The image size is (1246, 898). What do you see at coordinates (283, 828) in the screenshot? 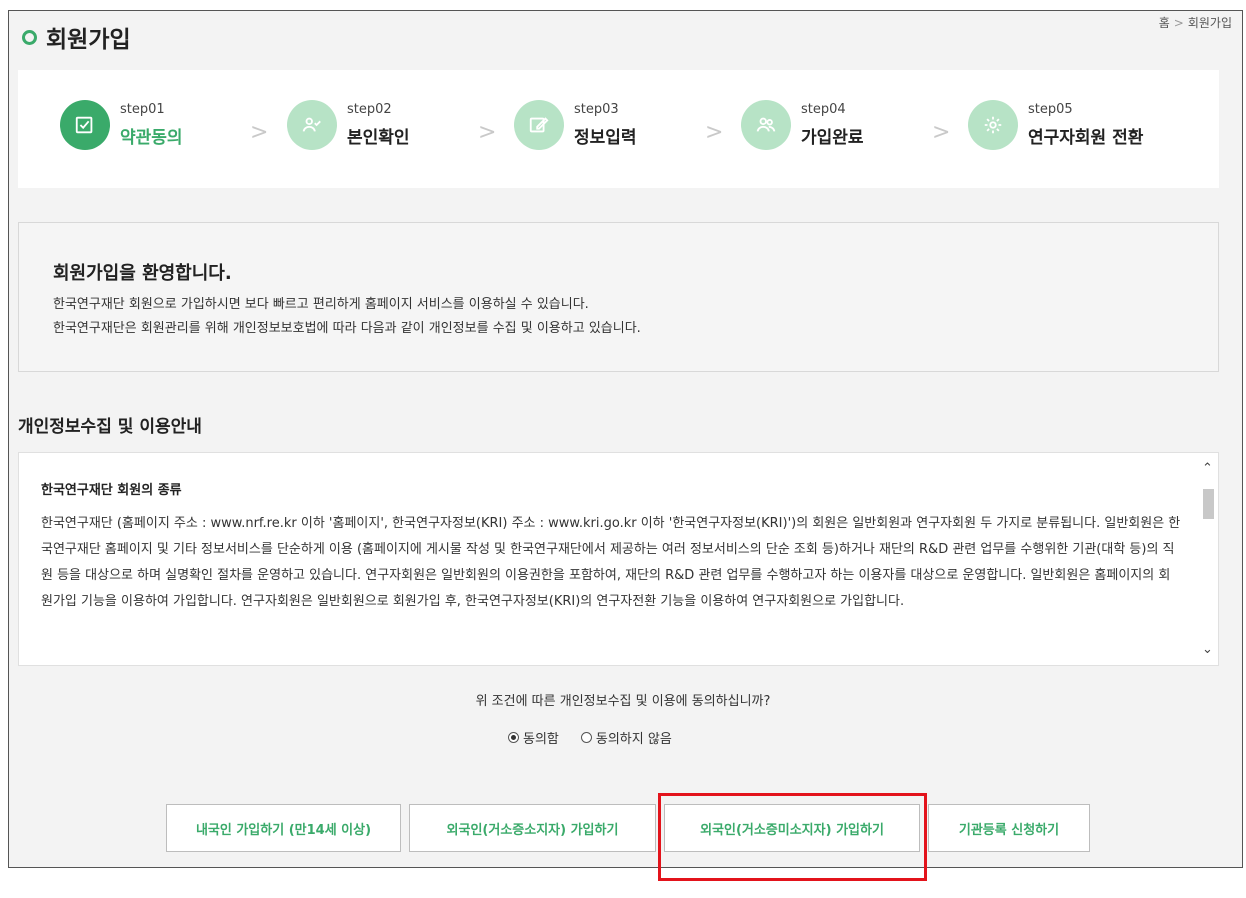
I see `domestic-signup-button: 내국인 가입하기 (만14세 이상)` at bounding box center [283, 828].